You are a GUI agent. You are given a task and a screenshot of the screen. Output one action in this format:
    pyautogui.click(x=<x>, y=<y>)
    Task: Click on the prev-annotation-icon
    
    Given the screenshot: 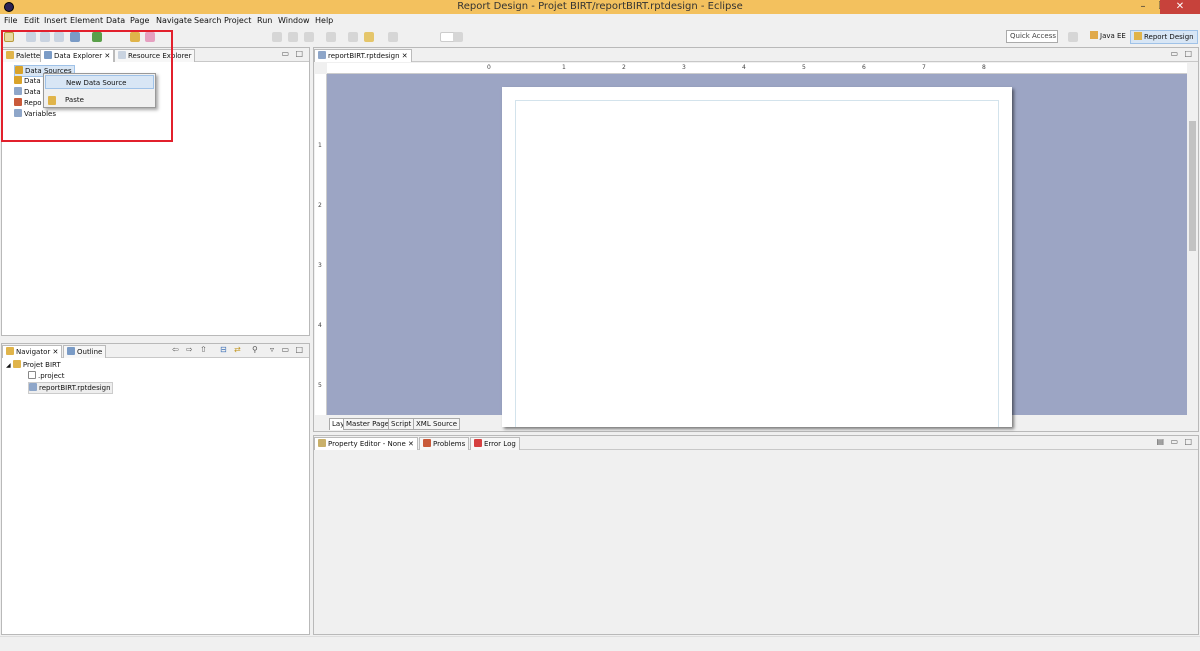 What is the action you would take?
    pyautogui.click(x=331, y=37)
    